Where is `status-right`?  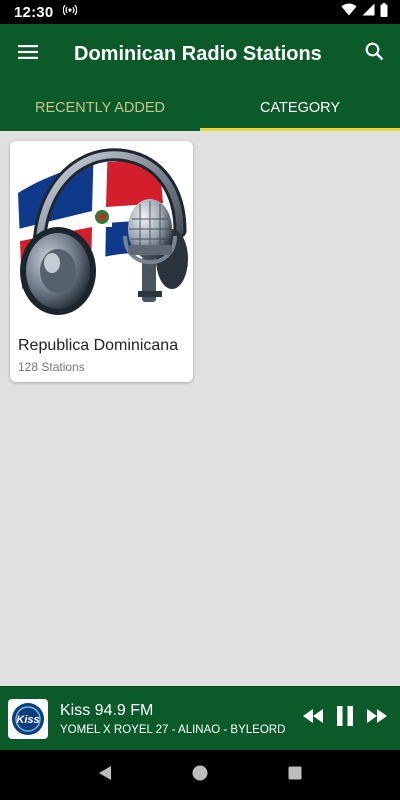
status-right is located at coordinates (364, 12).